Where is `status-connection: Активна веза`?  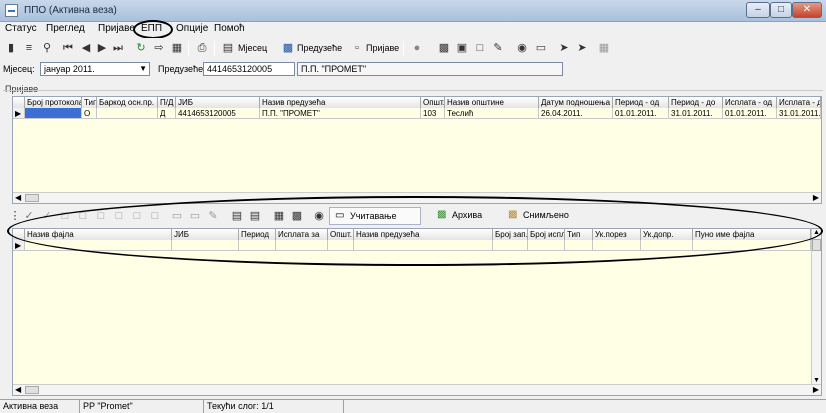 status-connection: Активна веза is located at coordinates (40, 406).